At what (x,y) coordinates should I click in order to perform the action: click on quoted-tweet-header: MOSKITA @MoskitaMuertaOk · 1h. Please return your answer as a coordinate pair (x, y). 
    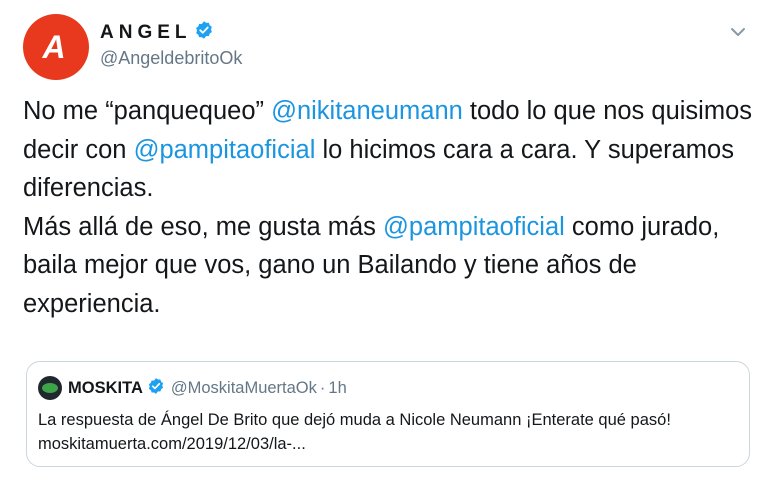
    Looking at the image, I should click on (192, 388).